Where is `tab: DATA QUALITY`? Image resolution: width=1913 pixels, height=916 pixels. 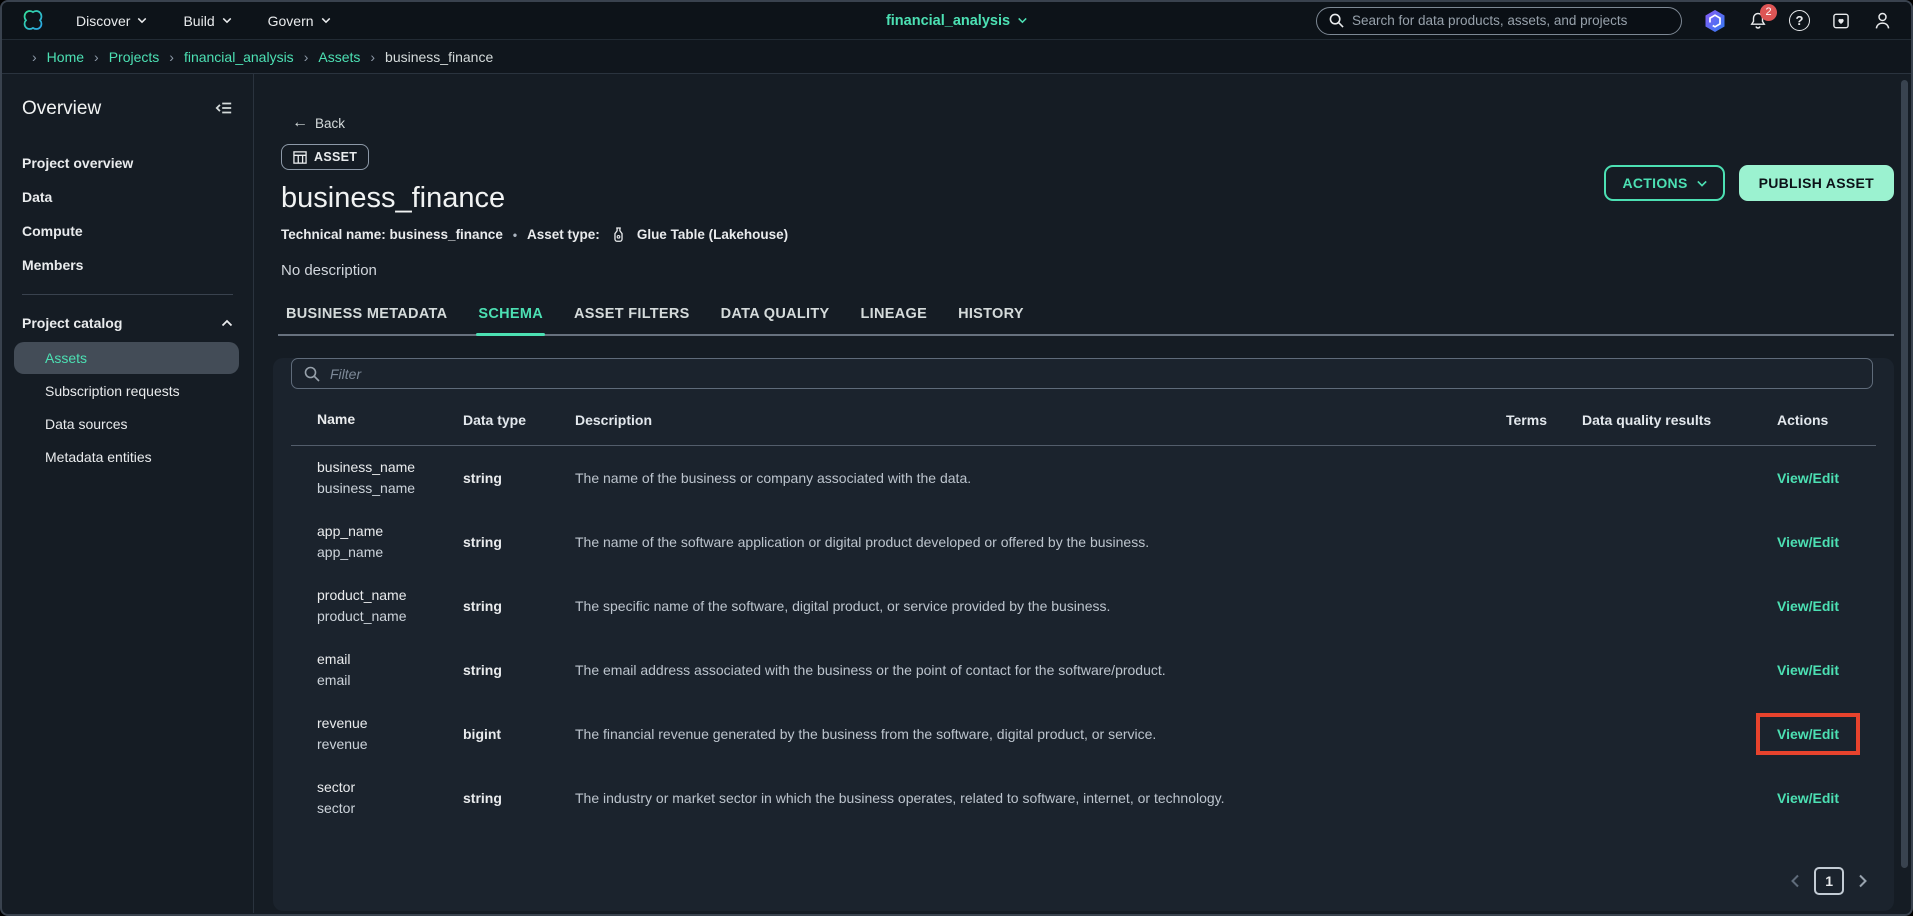
tab: DATA QUALITY is located at coordinates (775, 320).